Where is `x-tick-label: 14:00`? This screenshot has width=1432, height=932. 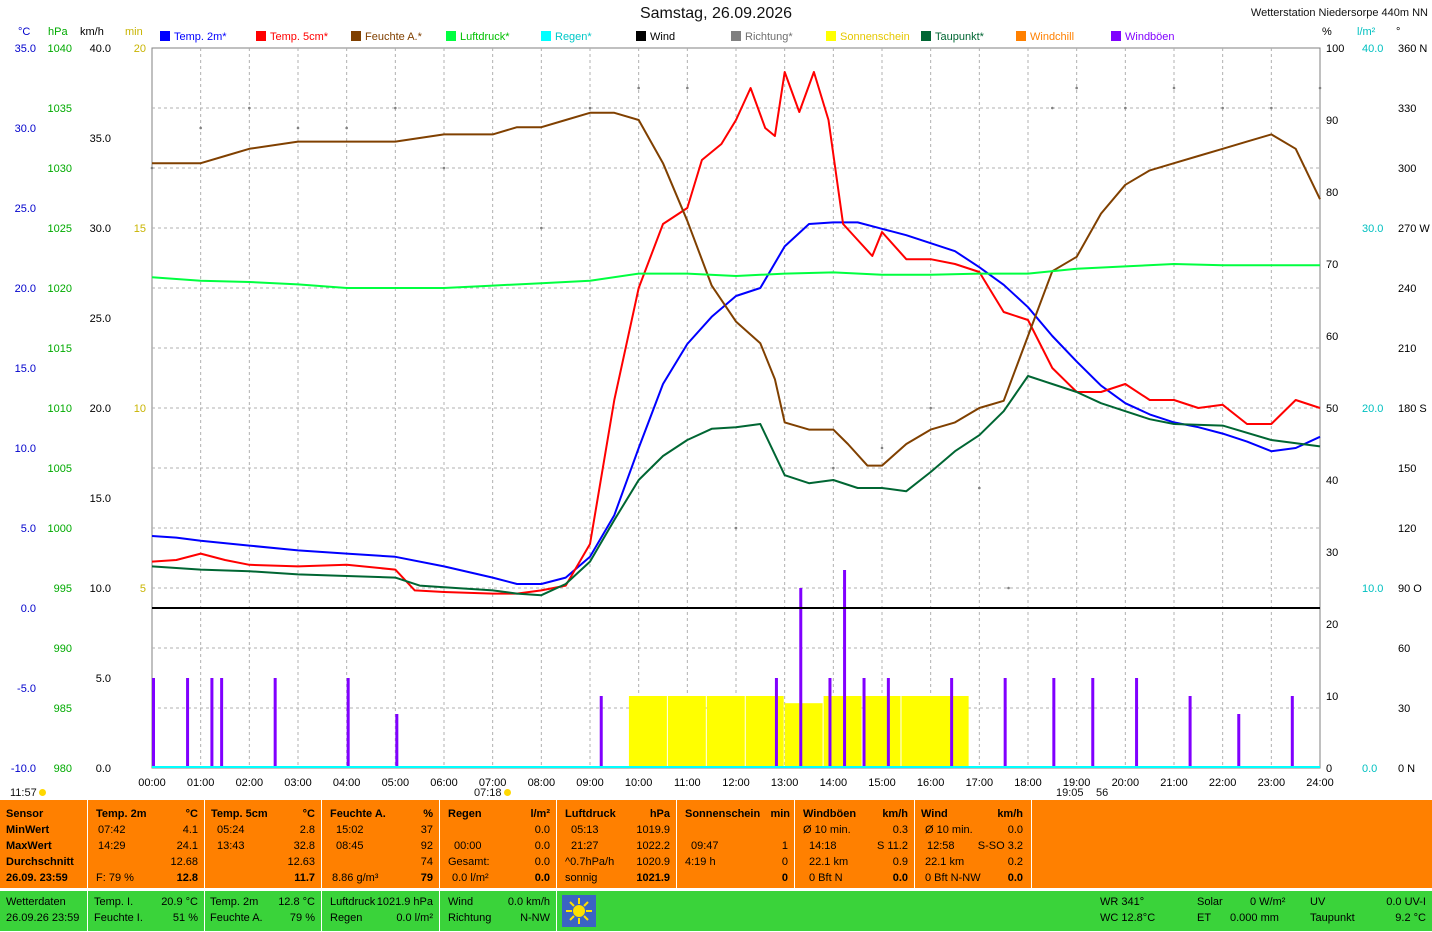 x-tick-label: 14:00 is located at coordinates (834, 783).